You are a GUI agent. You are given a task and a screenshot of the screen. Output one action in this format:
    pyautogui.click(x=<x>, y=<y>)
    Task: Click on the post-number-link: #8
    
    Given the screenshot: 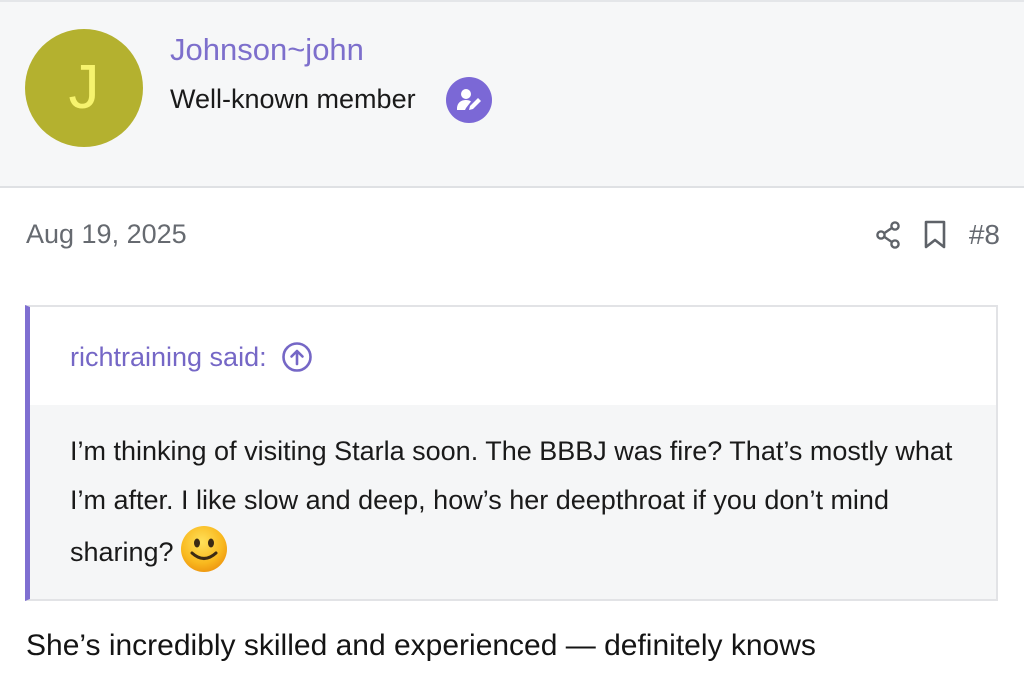 What is the action you would take?
    pyautogui.click(x=984, y=235)
    